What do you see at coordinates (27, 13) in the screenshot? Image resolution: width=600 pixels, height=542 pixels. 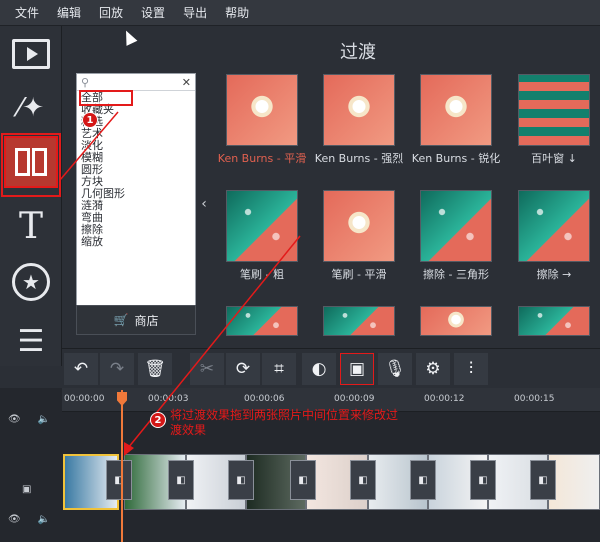 I see `menu-file: 文件` at bounding box center [27, 13].